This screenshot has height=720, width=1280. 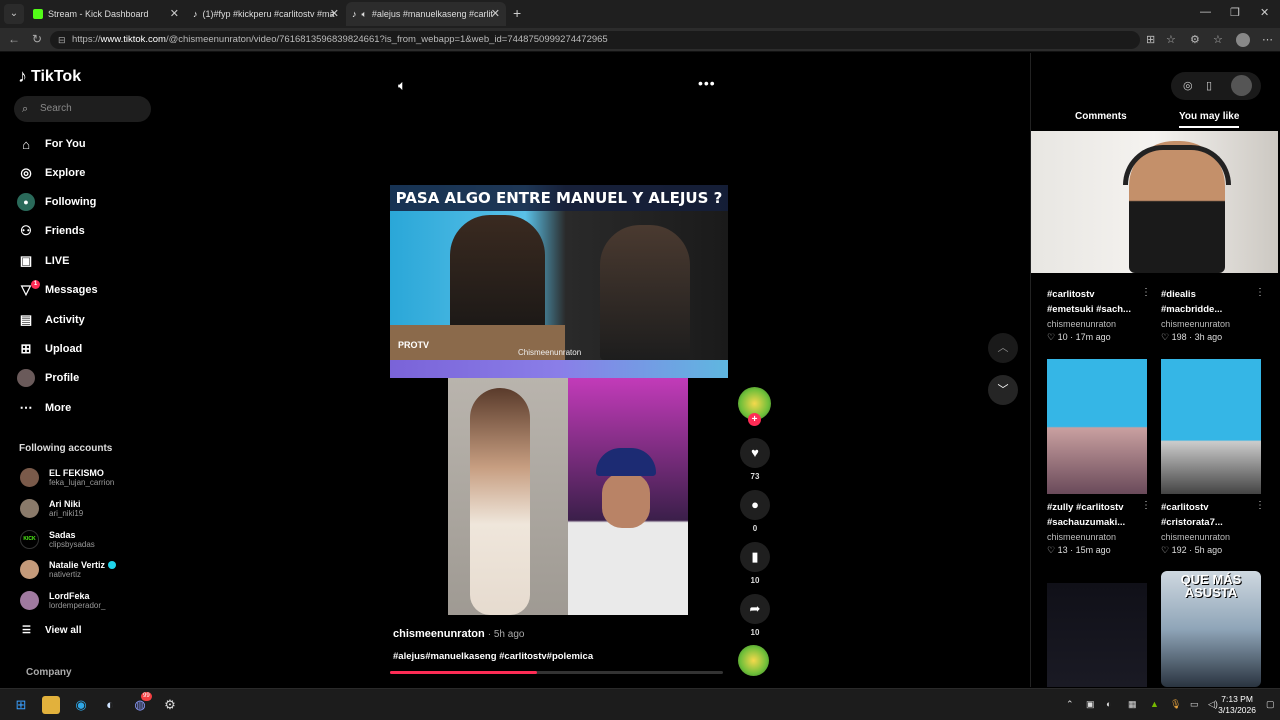 I want to click on sidebar-item-upload: ⊞ Upload, so click(x=50, y=349).